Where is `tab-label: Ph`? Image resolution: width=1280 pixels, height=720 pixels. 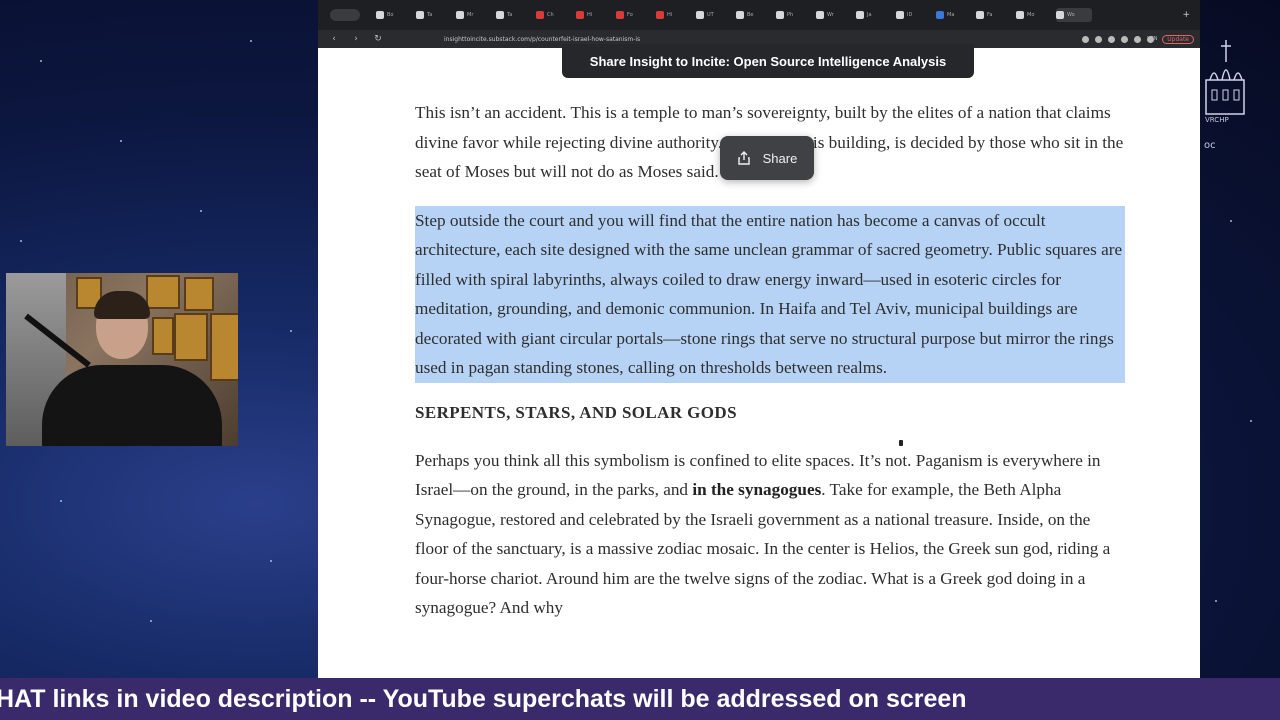
tab-label: Ph is located at coordinates (790, 15).